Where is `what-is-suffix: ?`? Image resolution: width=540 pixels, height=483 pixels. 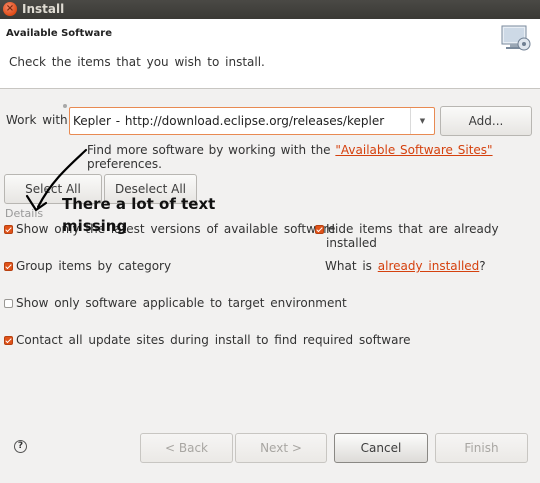
what-is-suffix: ? is located at coordinates (482, 266).